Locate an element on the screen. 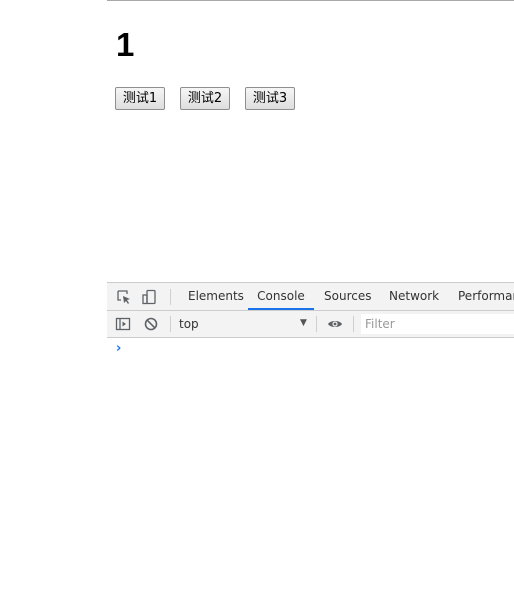 This screenshot has height=592, width=514. page-heading: 1 is located at coordinates (125, 44).